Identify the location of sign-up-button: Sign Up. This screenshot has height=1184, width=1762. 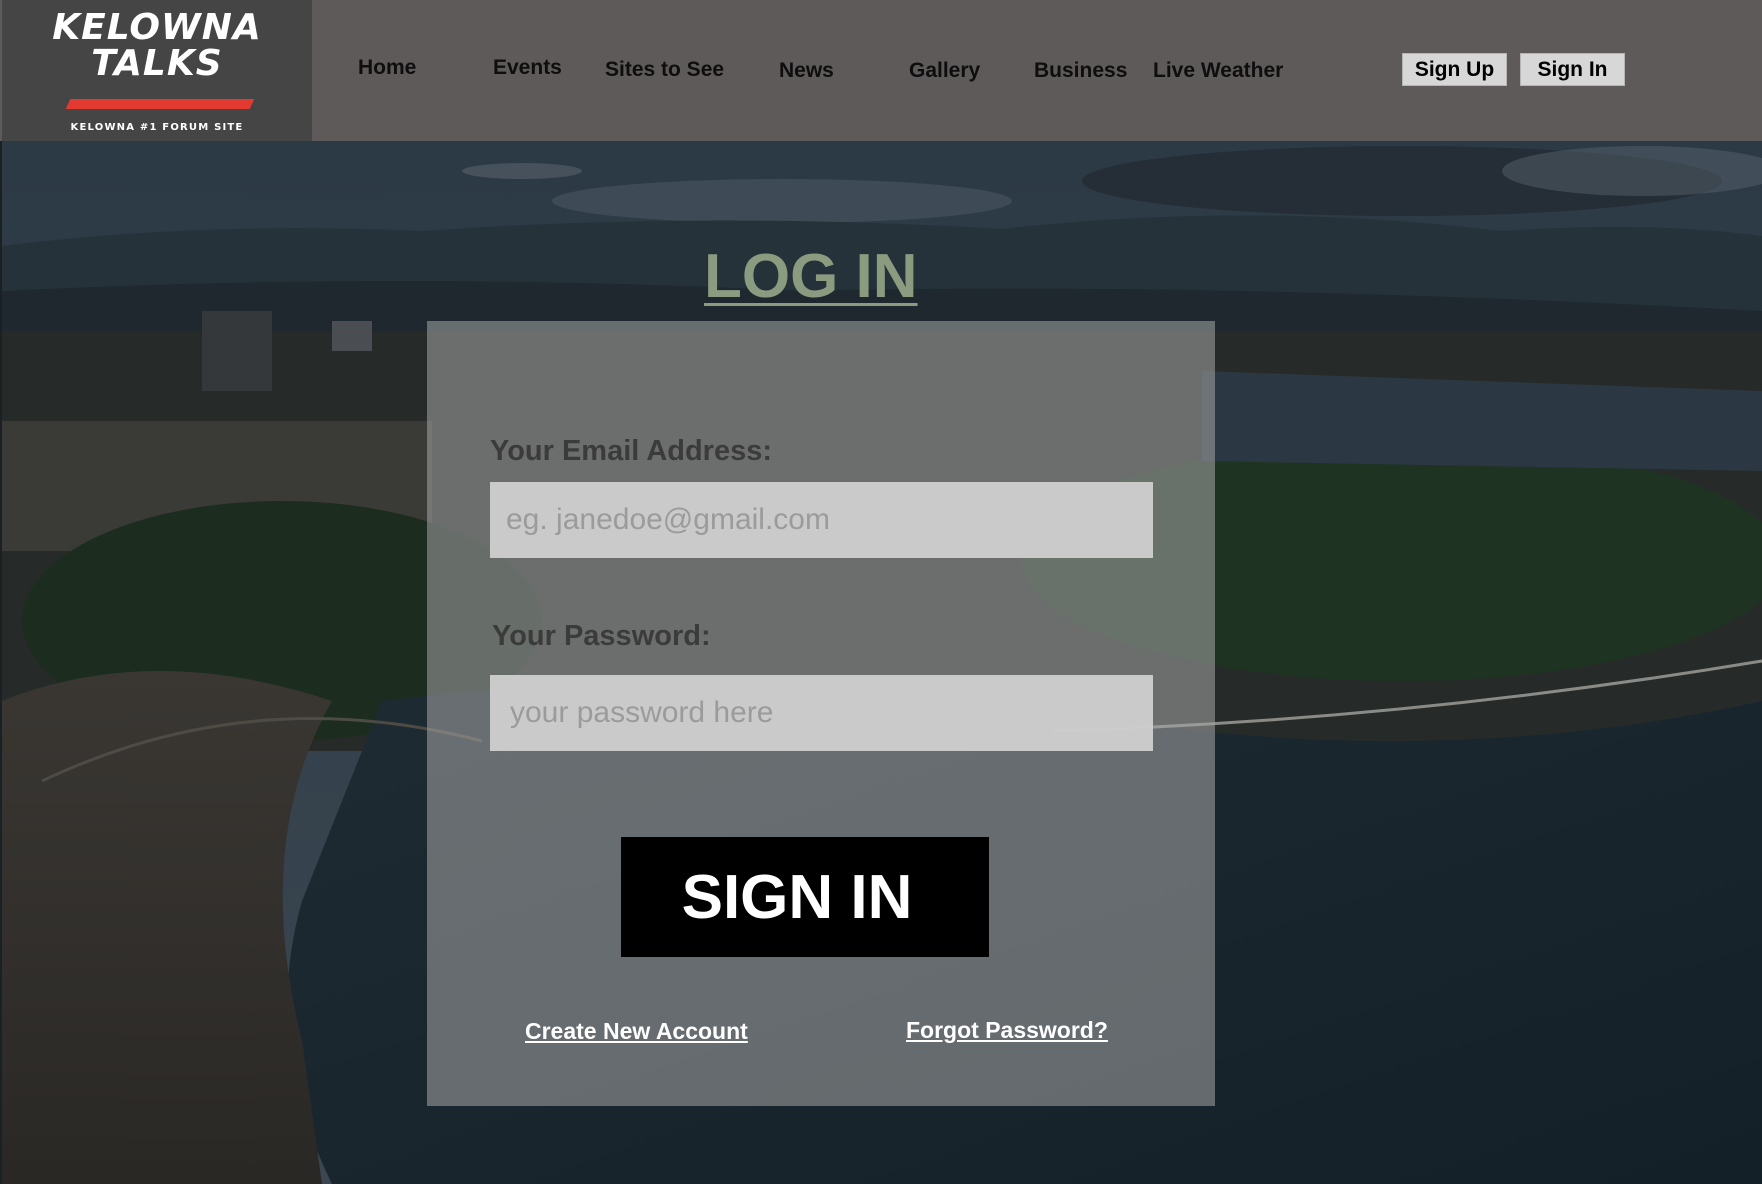
(1454, 69).